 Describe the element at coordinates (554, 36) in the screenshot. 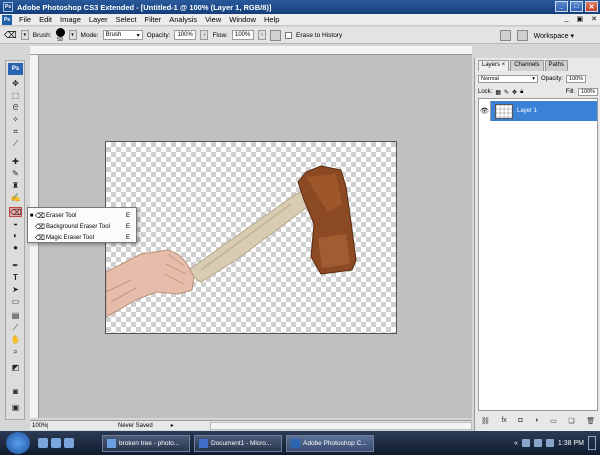

I see `workspace-menu: Workspace ▾` at that location.